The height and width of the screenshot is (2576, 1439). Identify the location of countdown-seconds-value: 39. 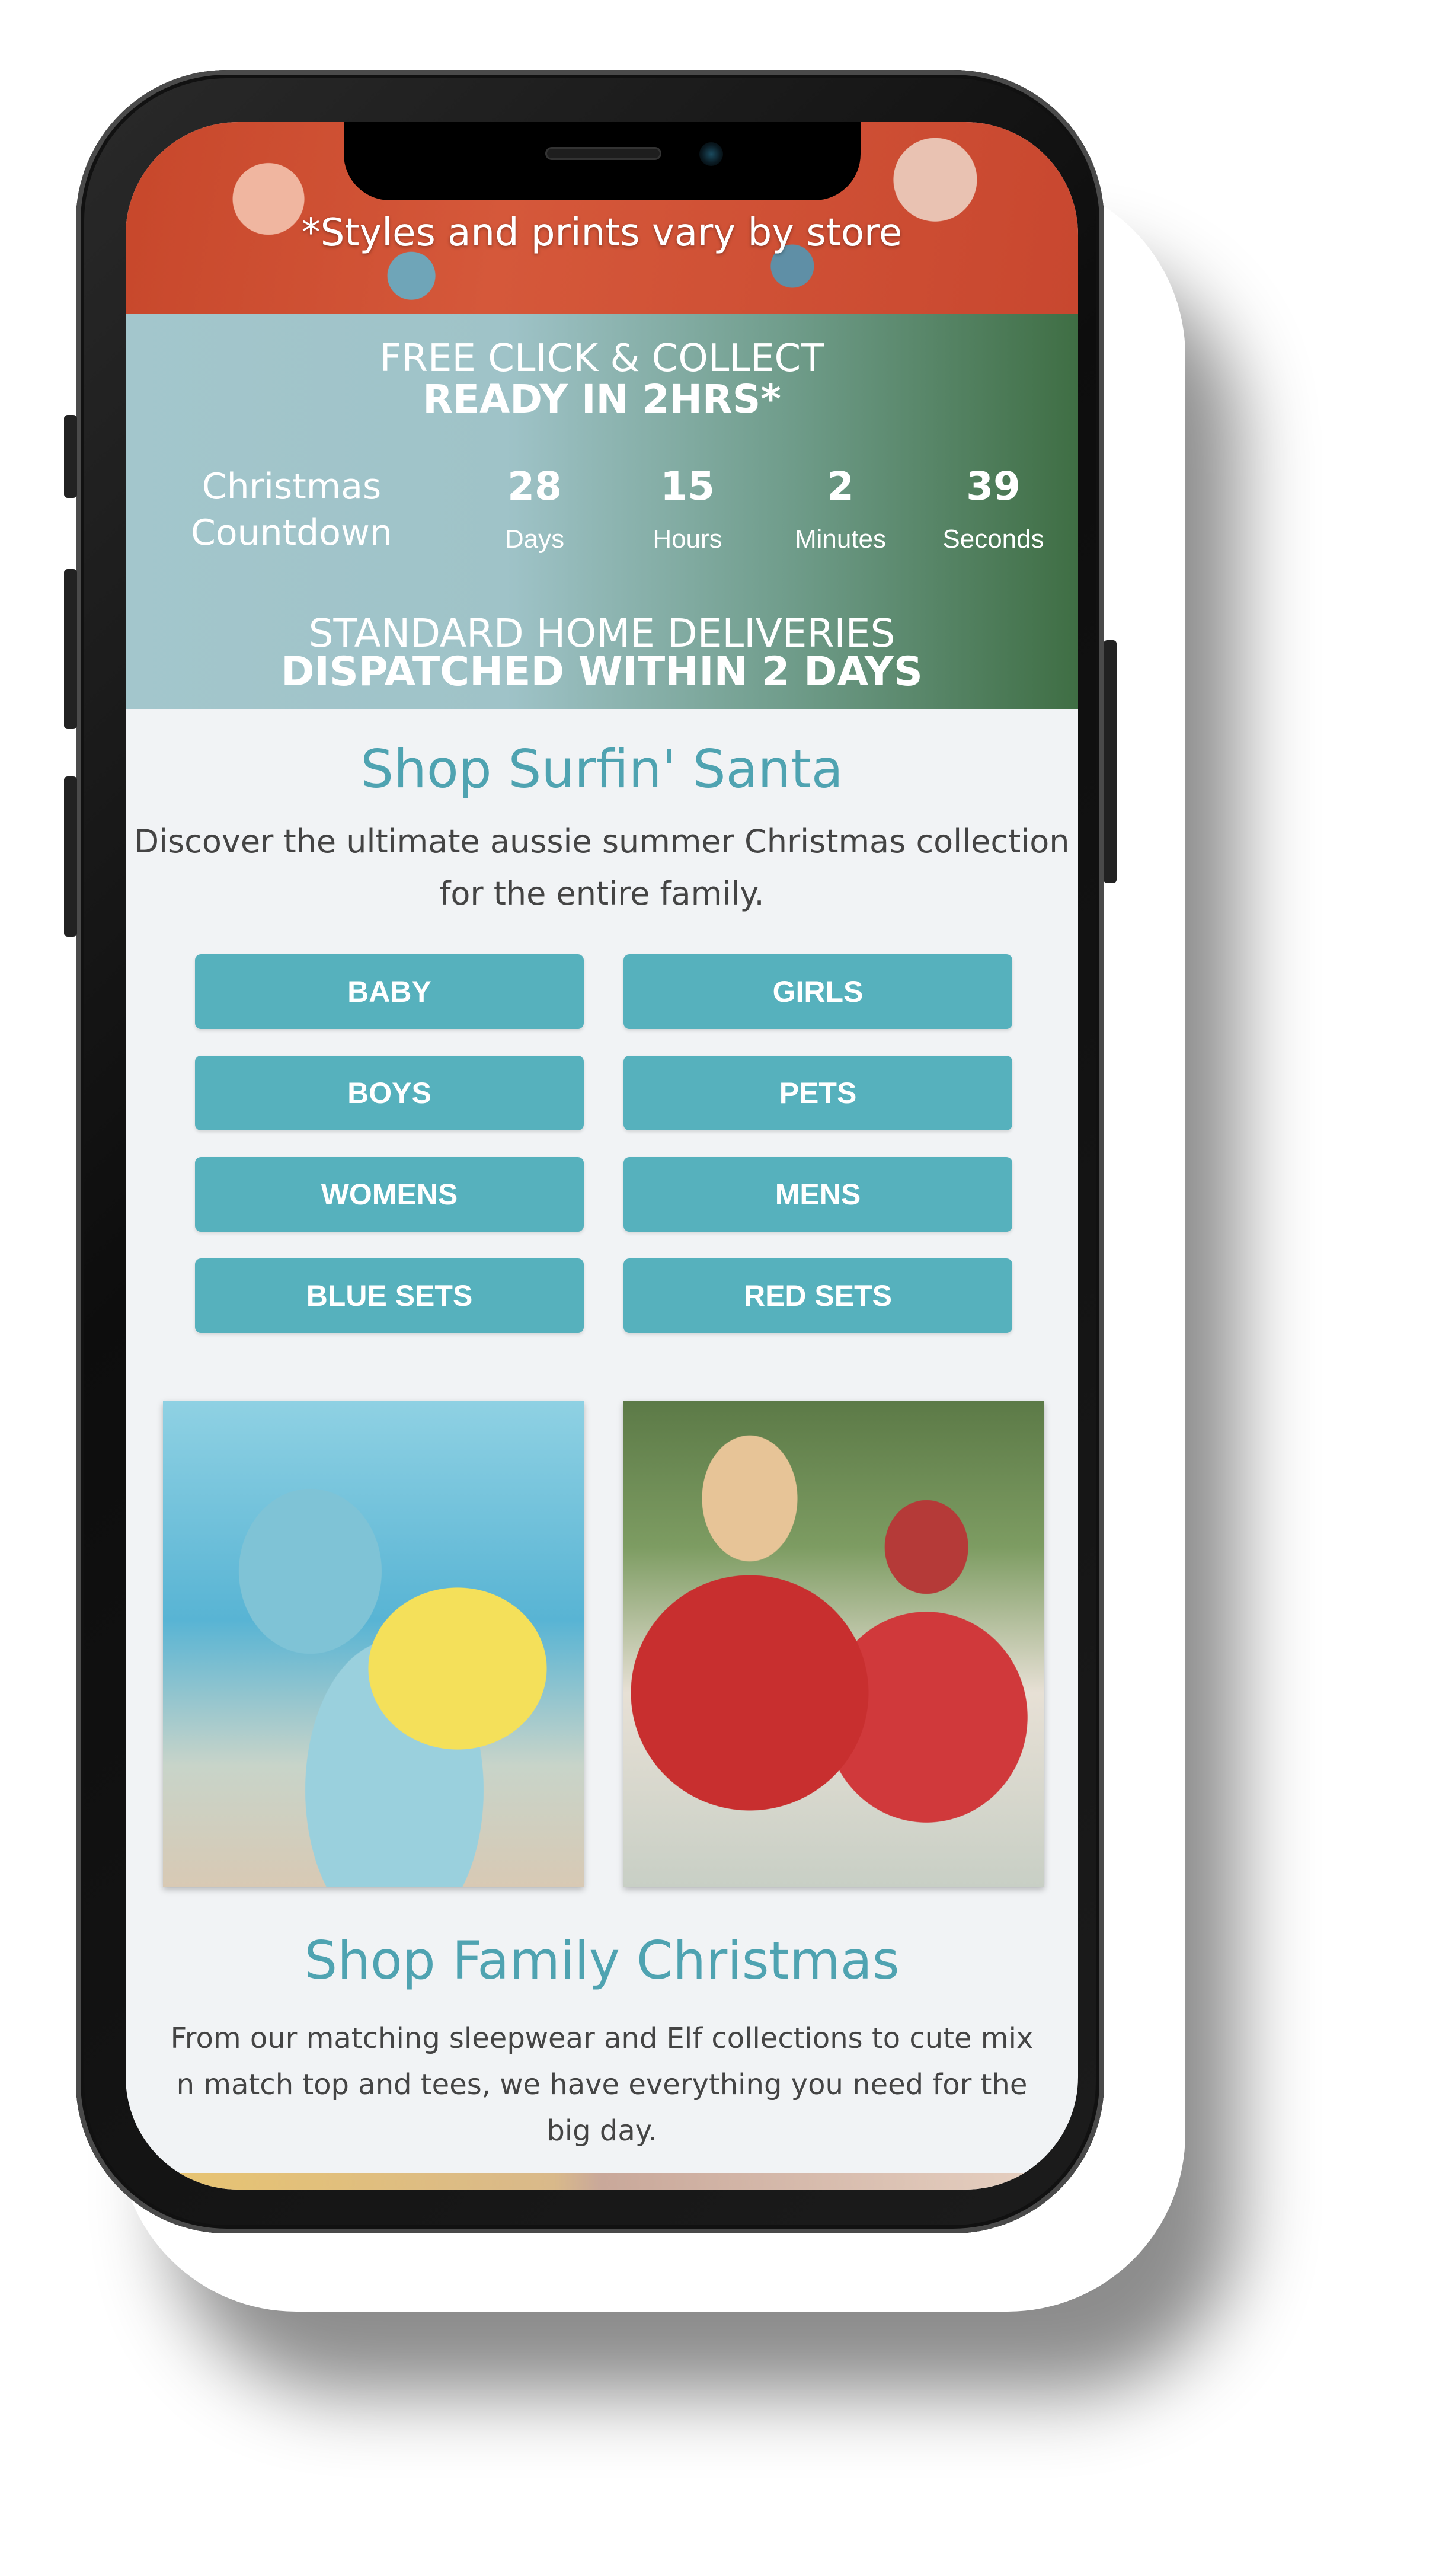
(993, 486).